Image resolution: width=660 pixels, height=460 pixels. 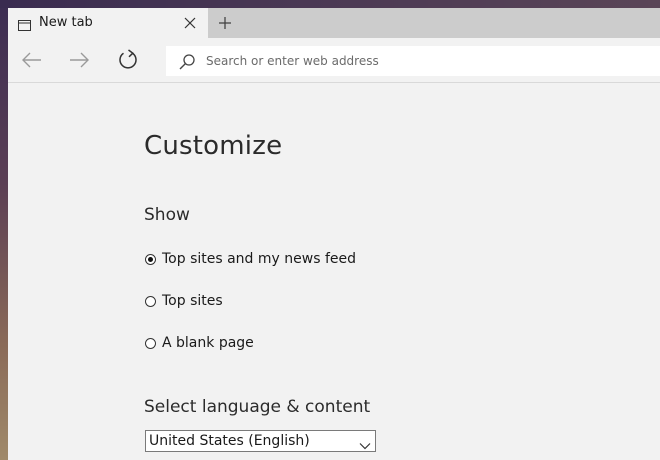 What do you see at coordinates (4, 230) in the screenshot?
I see `desktop-wallpaper` at bounding box center [4, 230].